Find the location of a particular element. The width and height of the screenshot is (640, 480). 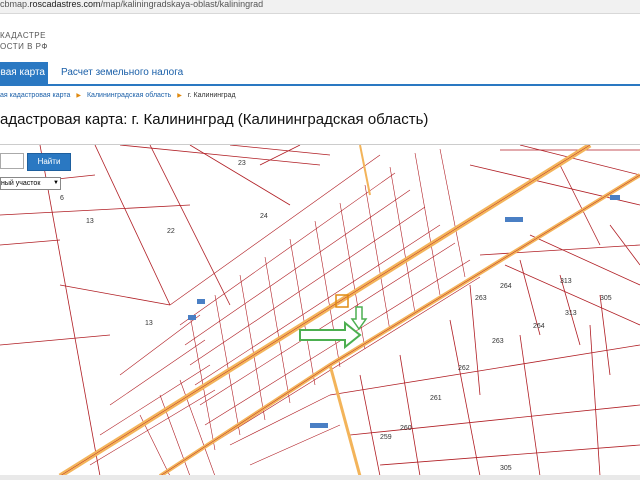

parcel-label: 261 is located at coordinates (436, 398).